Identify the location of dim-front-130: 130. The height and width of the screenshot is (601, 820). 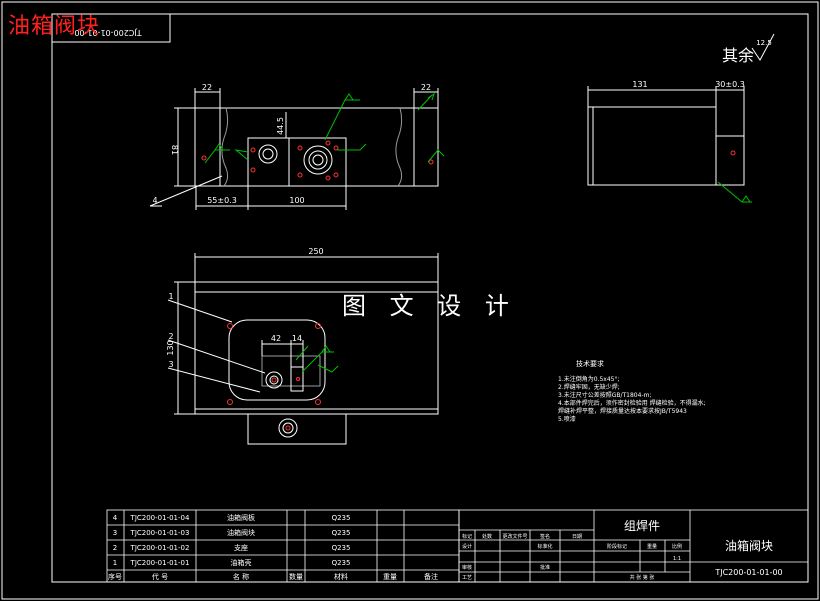
(170, 347).